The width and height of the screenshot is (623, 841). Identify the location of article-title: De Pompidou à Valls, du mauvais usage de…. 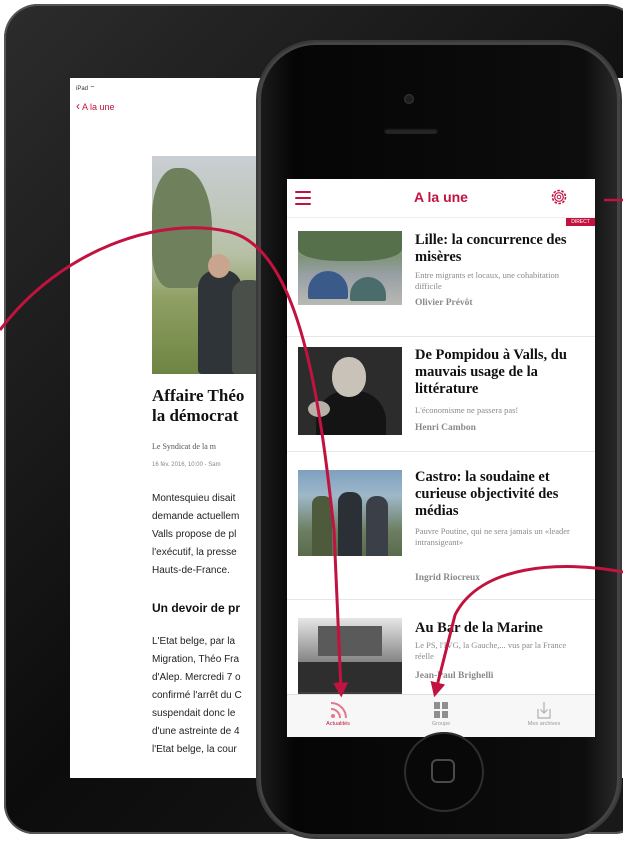
(491, 372).